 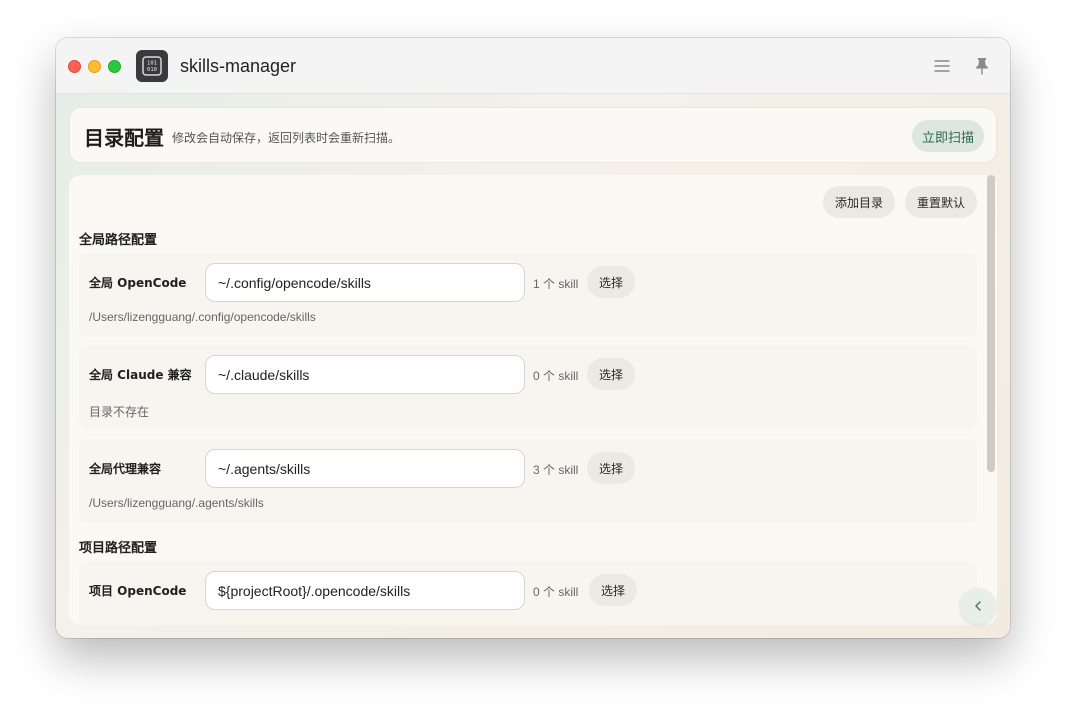 I want to click on project-section-title: 项目路径配置, so click(x=118, y=548).